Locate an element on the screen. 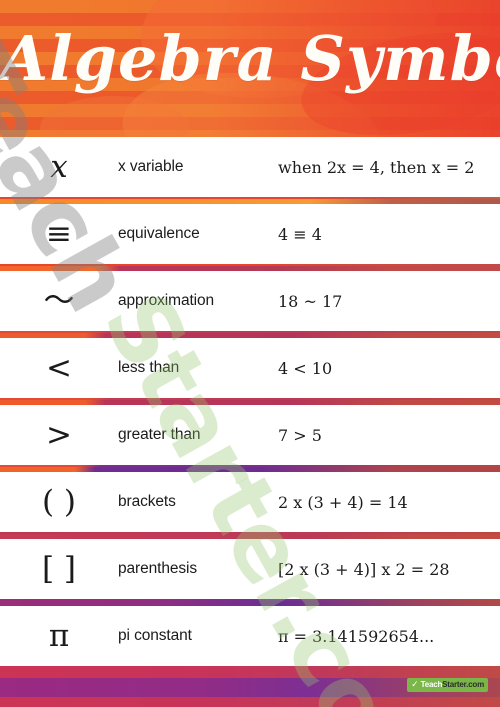 Image resolution: width=500 pixels, height=707 pixels. symbol-label: pi constant is located at coordinates (155, 635).